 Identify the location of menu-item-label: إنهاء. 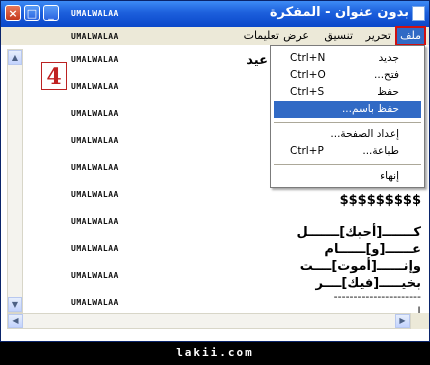
(389, 176).